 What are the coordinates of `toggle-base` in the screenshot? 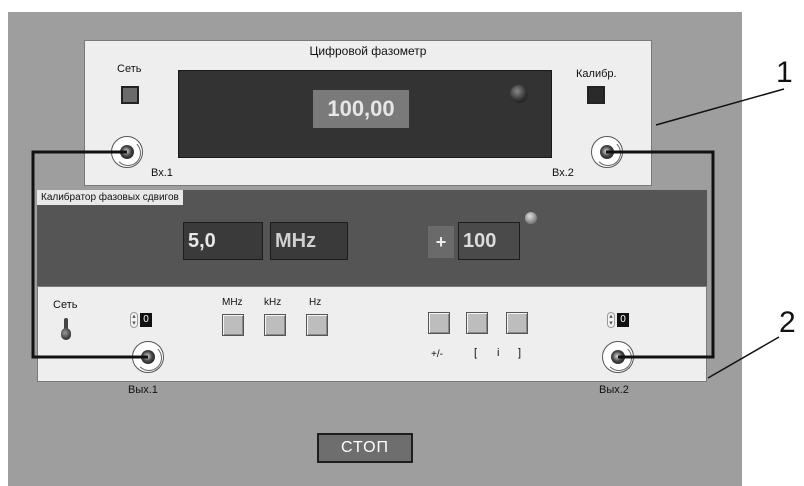 It's located at (66, 334).